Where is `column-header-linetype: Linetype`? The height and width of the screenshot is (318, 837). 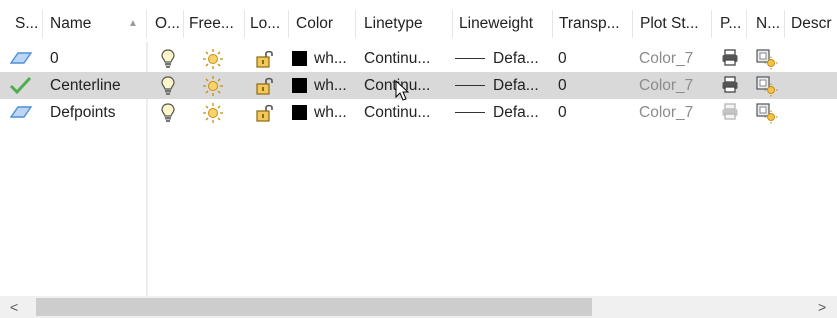 column-header-linetype: Linetype is located at coordinates (406, 24).